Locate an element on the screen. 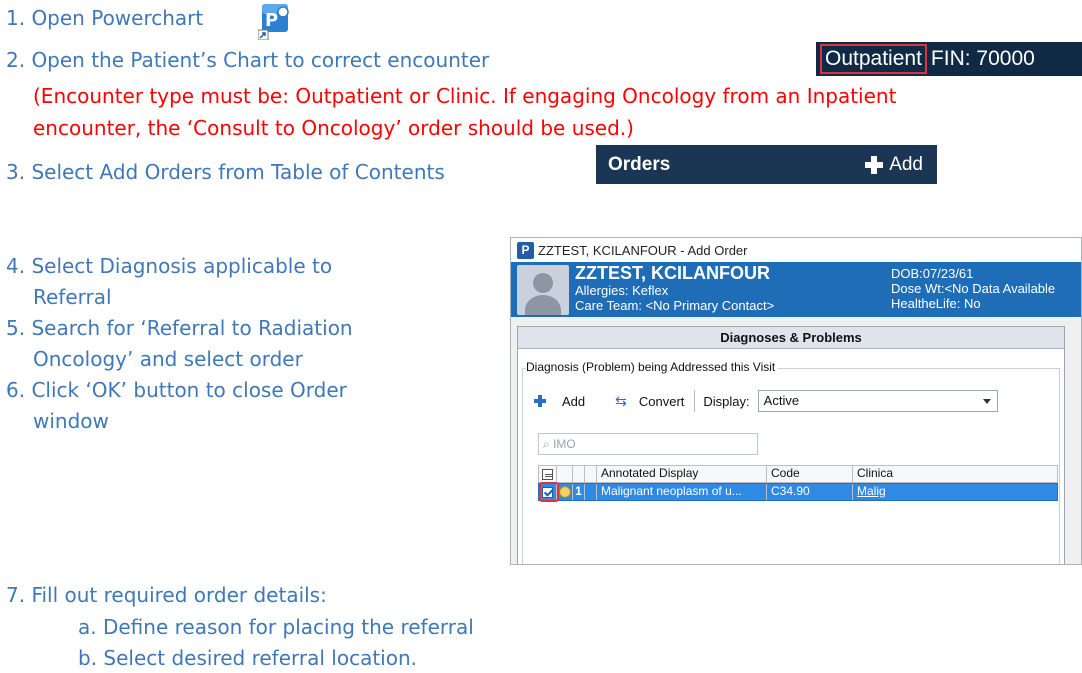 The width and height of the screenshot is (1082, 673). add-diagnosis-button: Add is located at coordinates (573, 401).